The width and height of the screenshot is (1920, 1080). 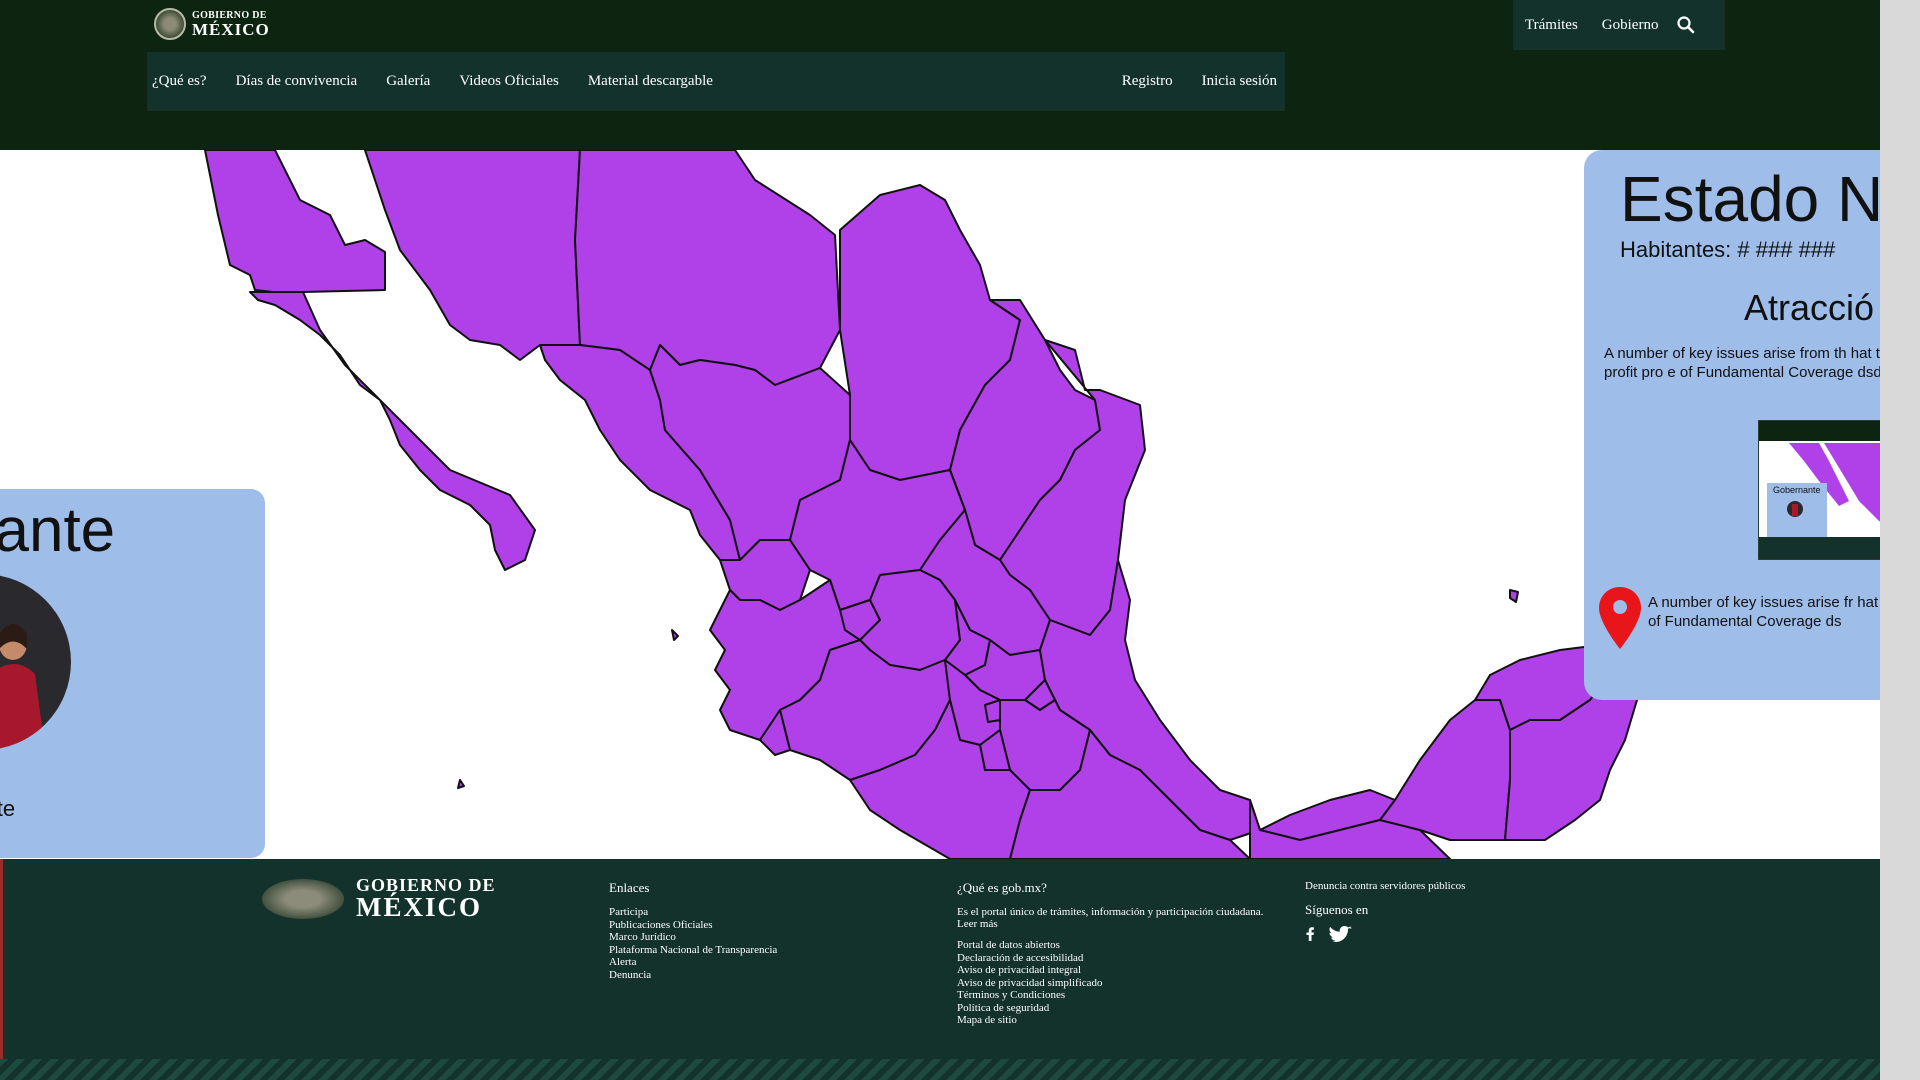 I want to click on search-icon, so click(x=1686, y=25).